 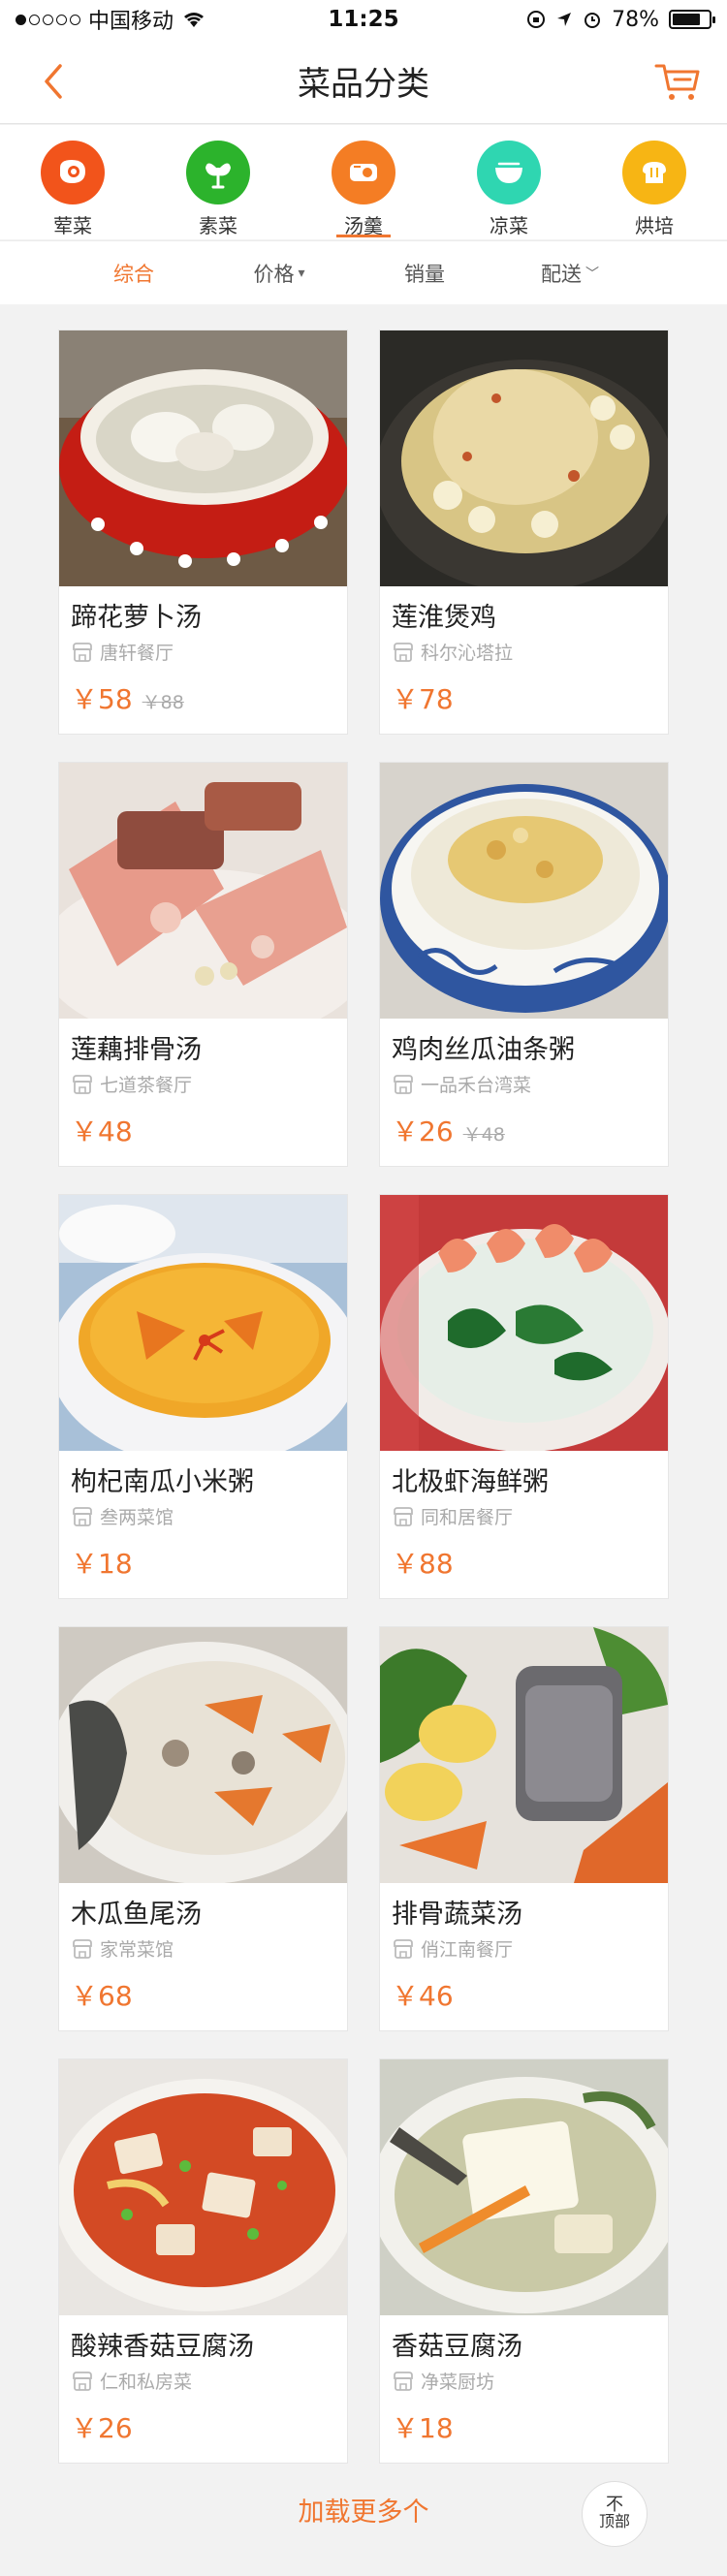 I want to click on price: ￥58, so click(x=102, y=699).